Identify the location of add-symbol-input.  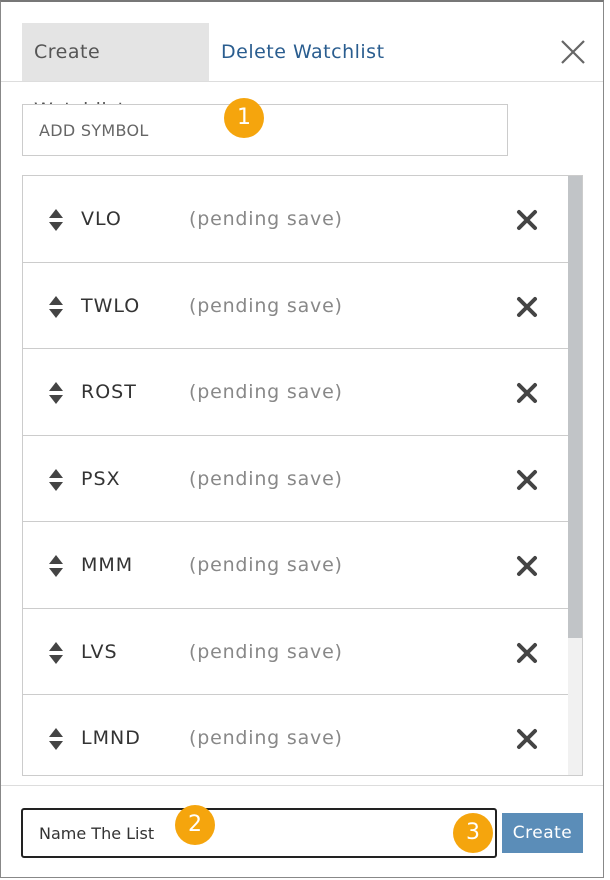
(265, 130).